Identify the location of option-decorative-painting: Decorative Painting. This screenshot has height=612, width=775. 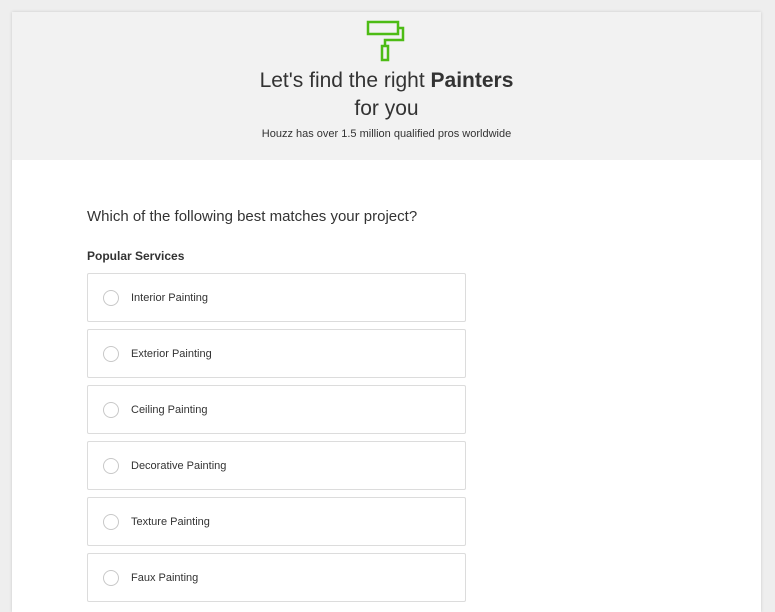
(276, 465).